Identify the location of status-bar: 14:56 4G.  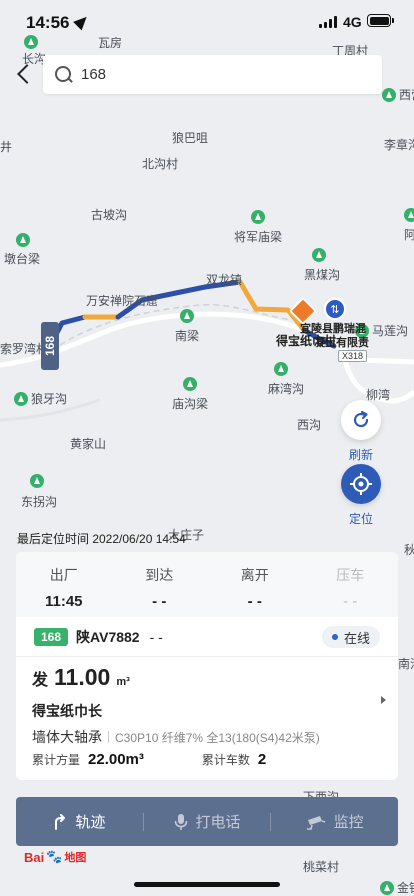
(207, 22).